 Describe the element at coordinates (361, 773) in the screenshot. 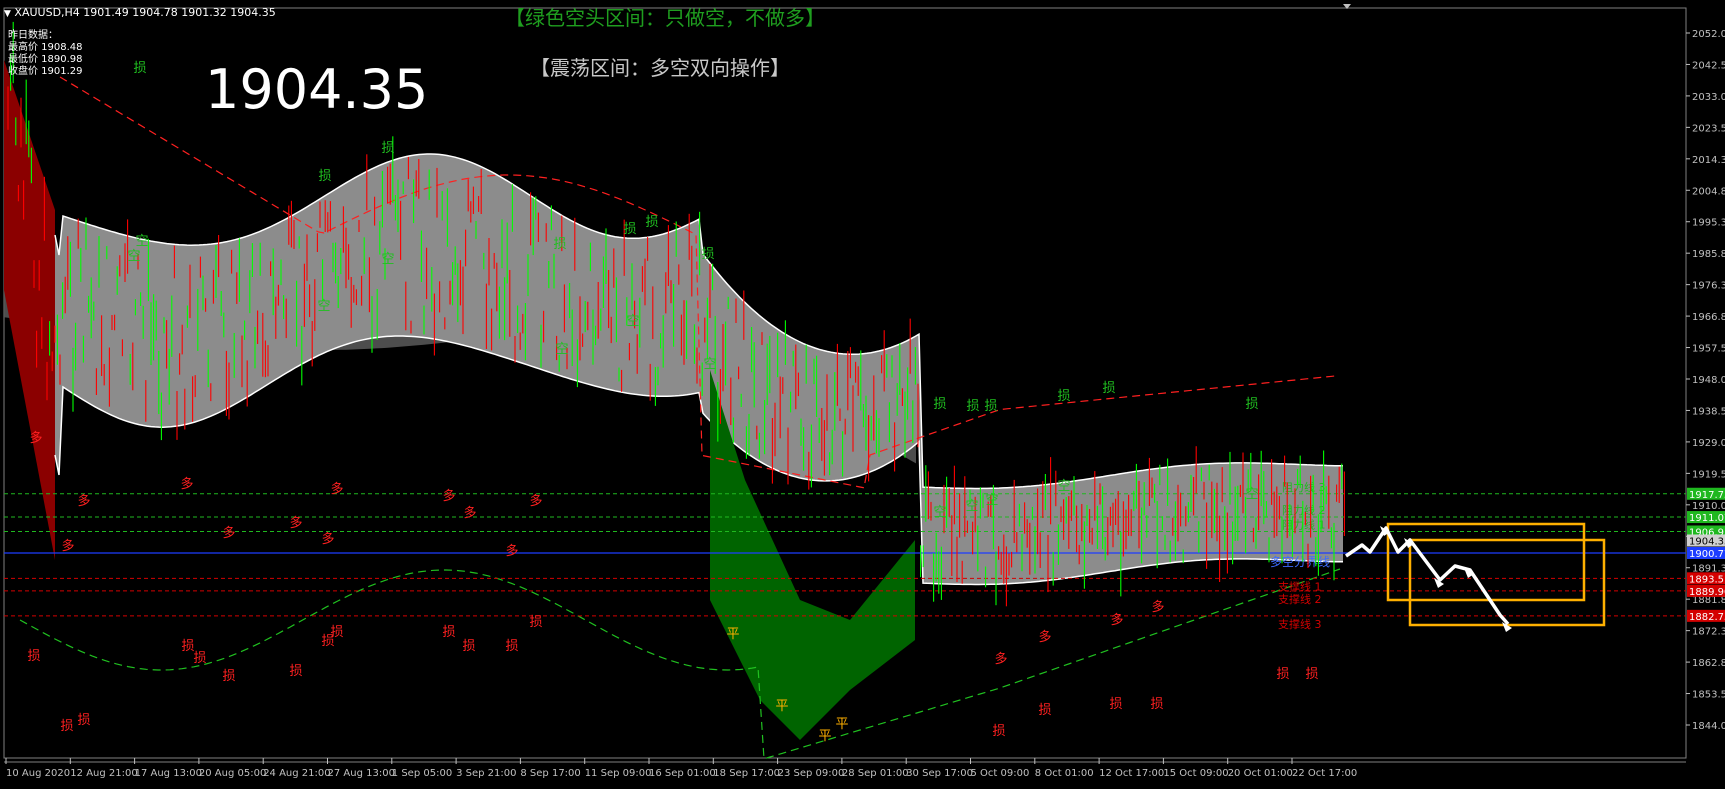

I see `time-tick-label: 27 Aug 13:00` at that location.